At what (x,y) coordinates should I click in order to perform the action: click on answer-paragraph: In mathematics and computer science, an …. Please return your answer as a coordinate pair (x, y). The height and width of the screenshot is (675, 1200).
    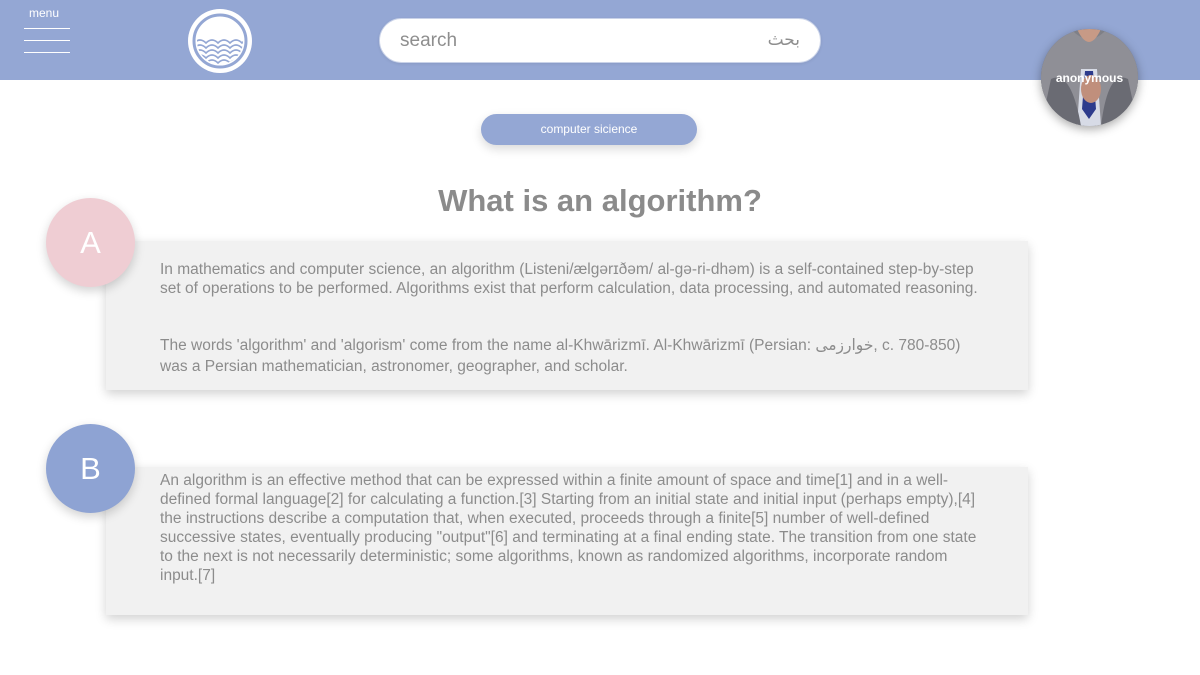
    Looking at the image, I should click on (569, 279).